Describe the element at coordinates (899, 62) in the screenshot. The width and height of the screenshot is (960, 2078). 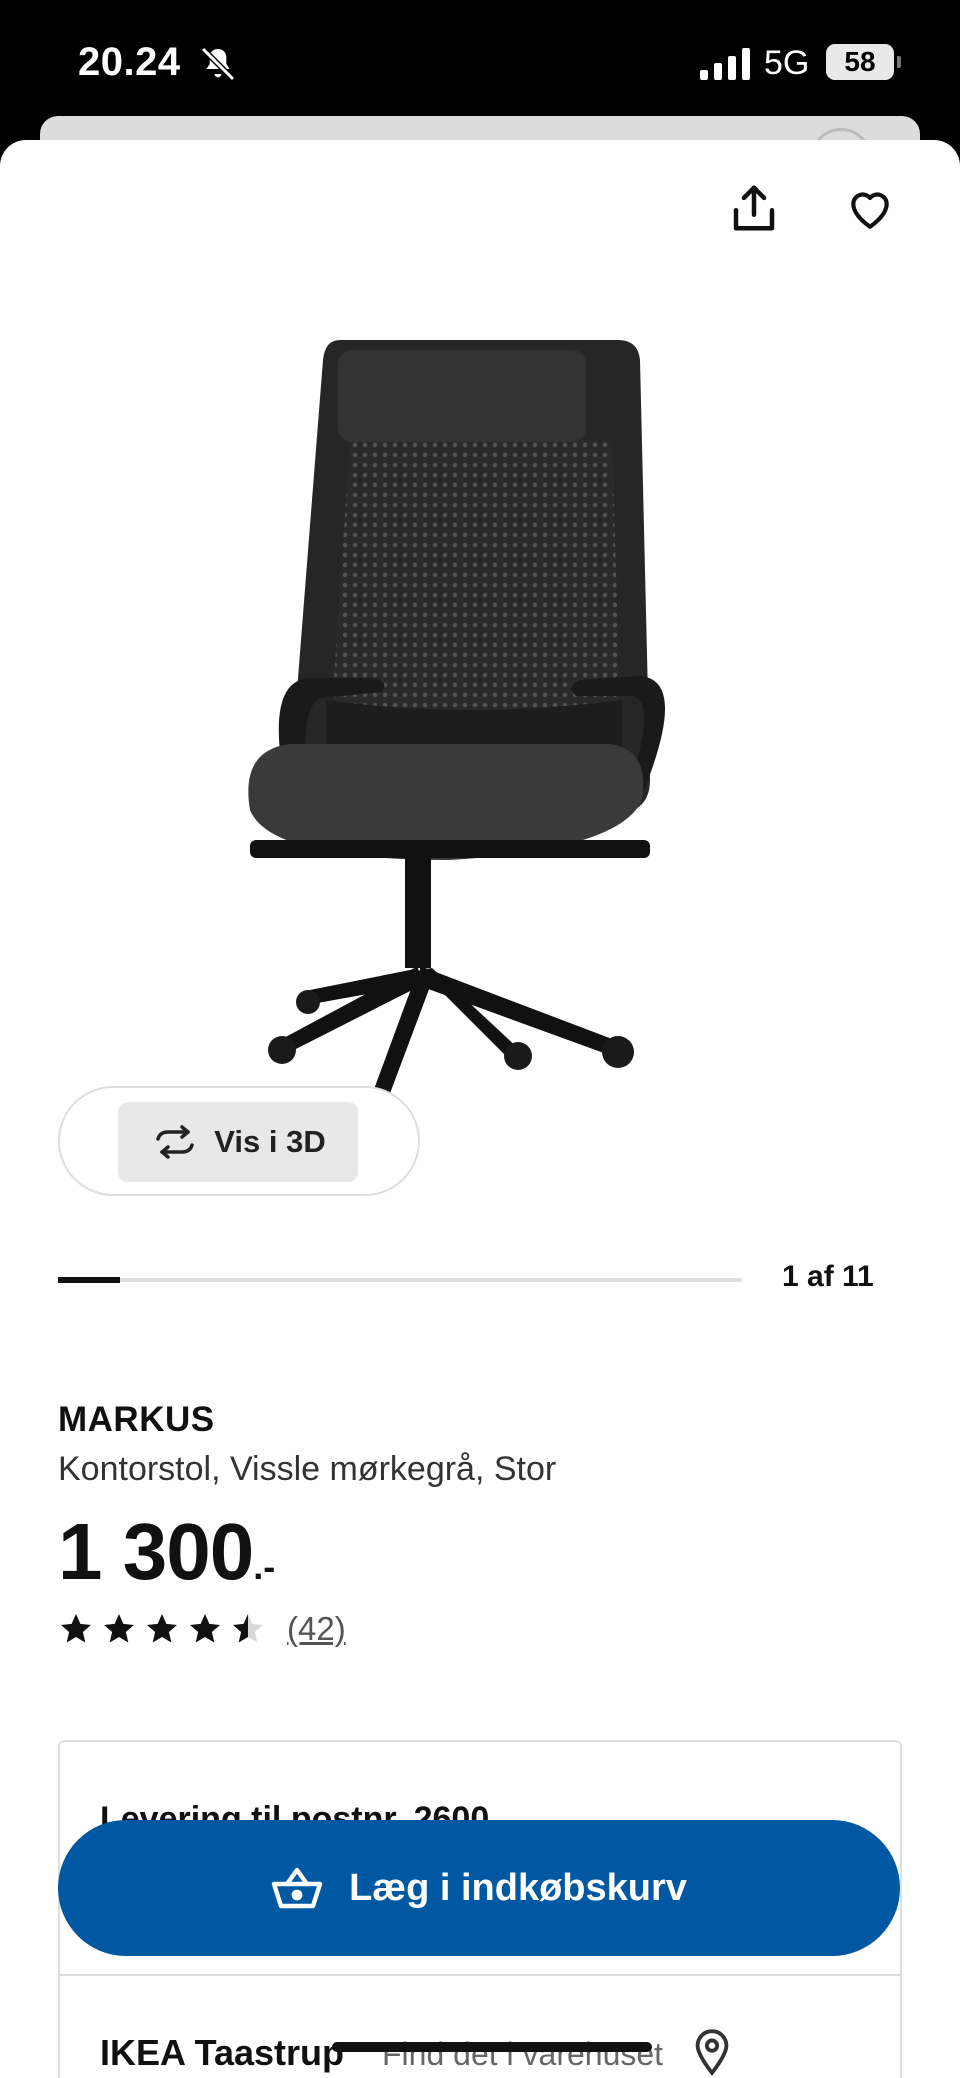
I see `battery-tip` at that location.